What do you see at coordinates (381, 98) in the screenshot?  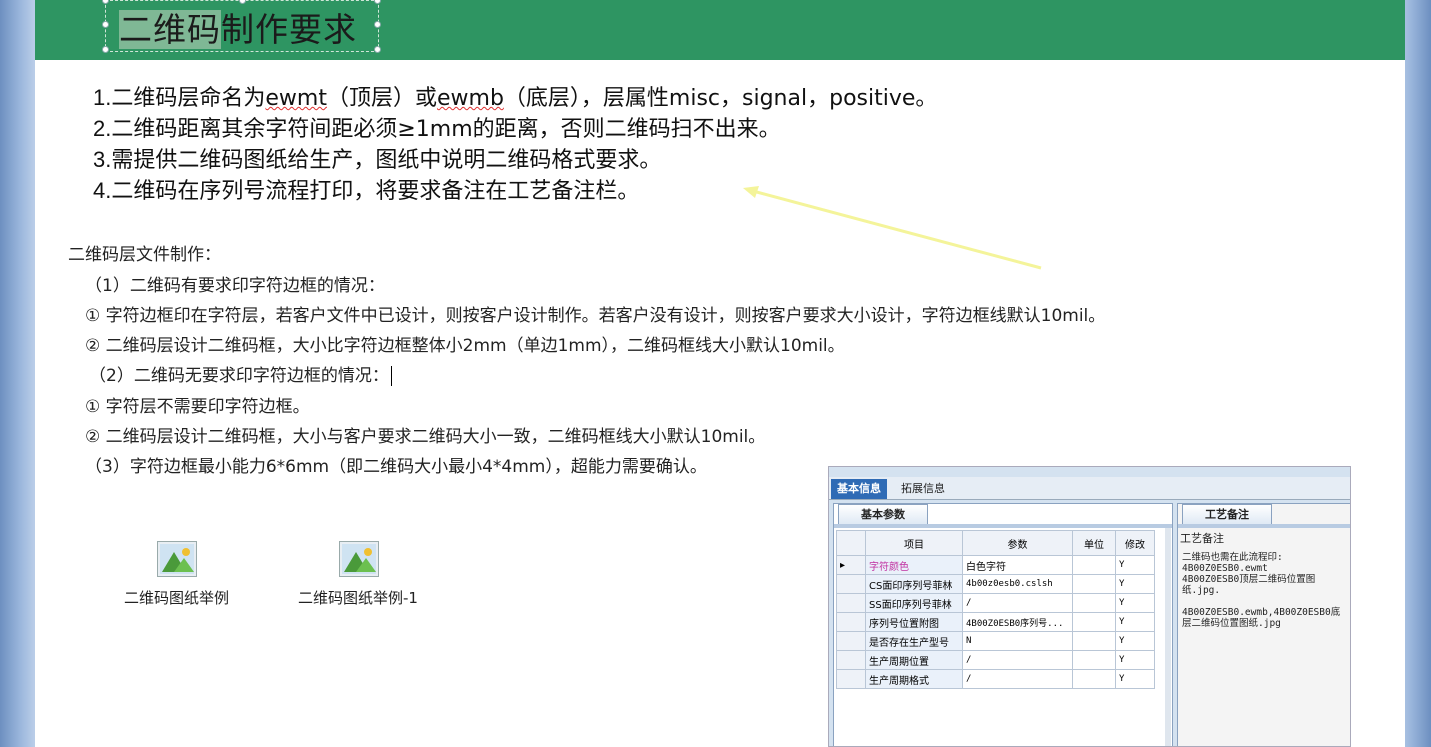 I see `req-text: （顶层）或` at bounding box center [381, 98].